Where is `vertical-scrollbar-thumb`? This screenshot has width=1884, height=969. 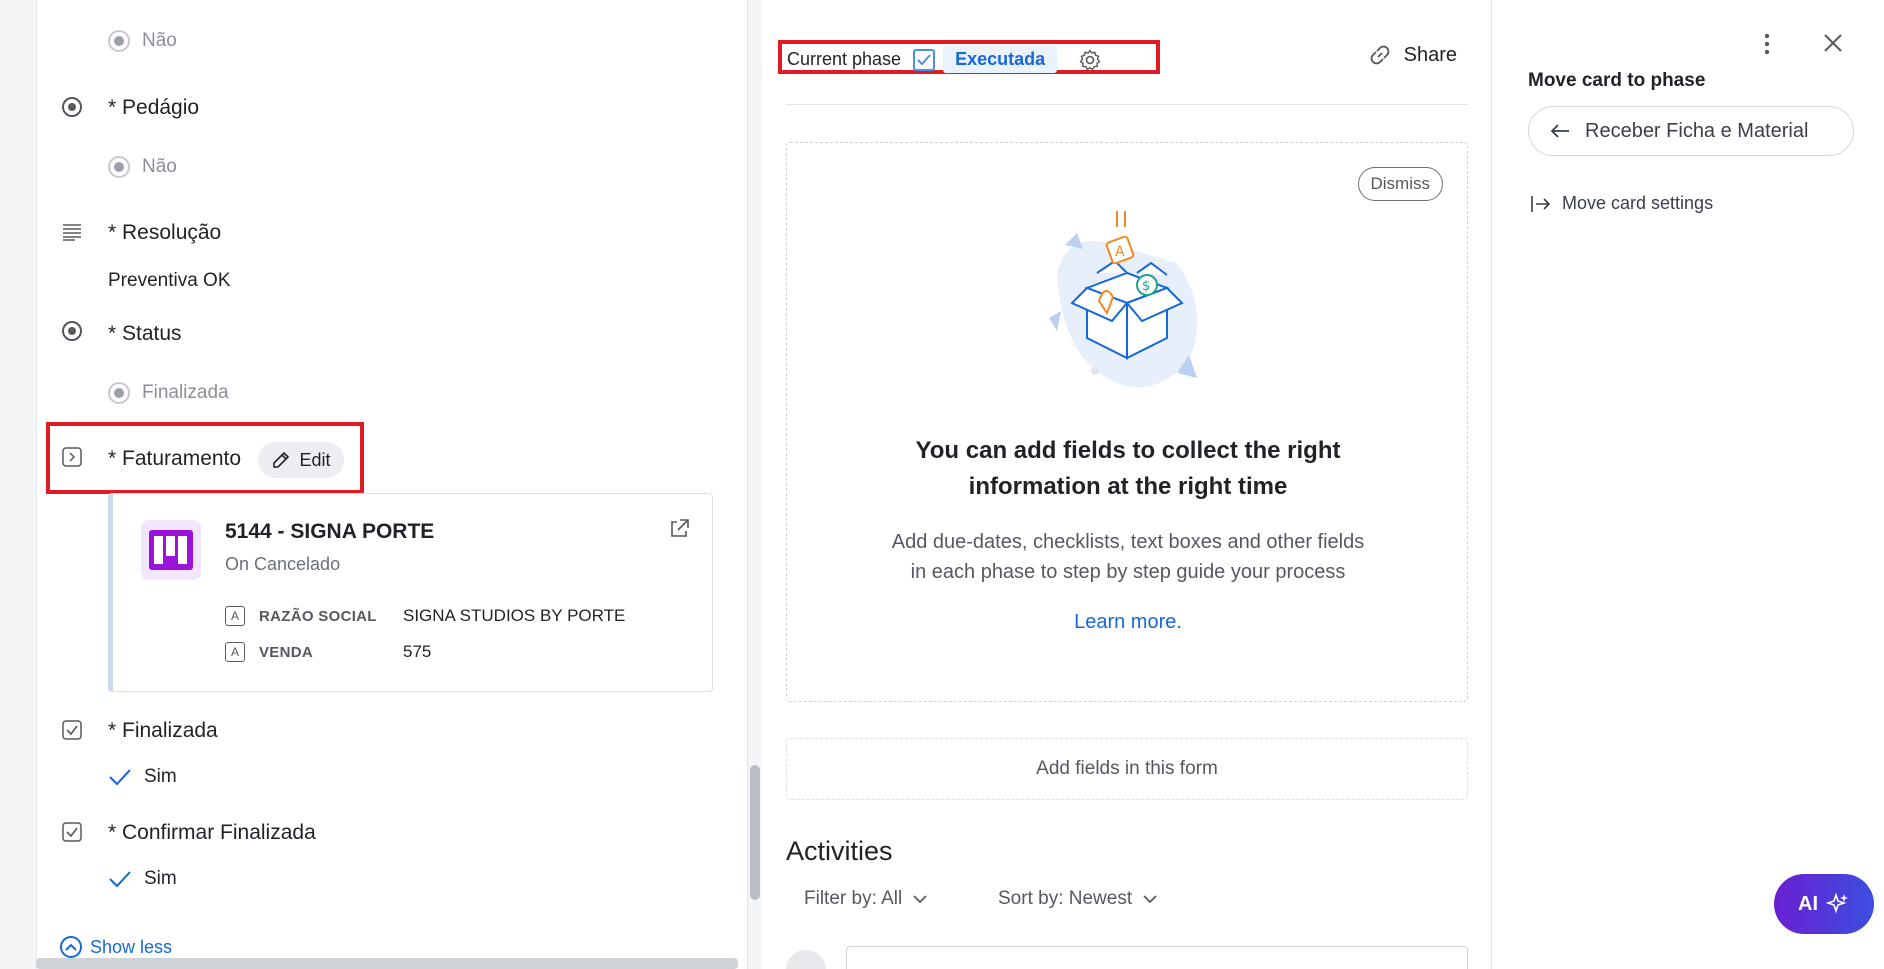
vertical-scrollbar-thumb is located at coordinates (755, 832).